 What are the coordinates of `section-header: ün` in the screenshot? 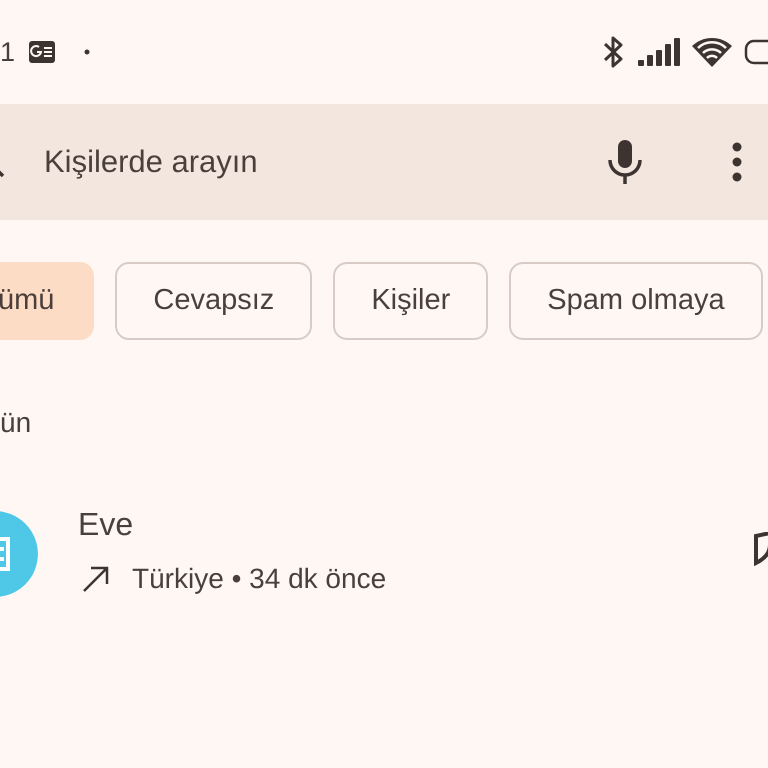 It's located at (16, 423).